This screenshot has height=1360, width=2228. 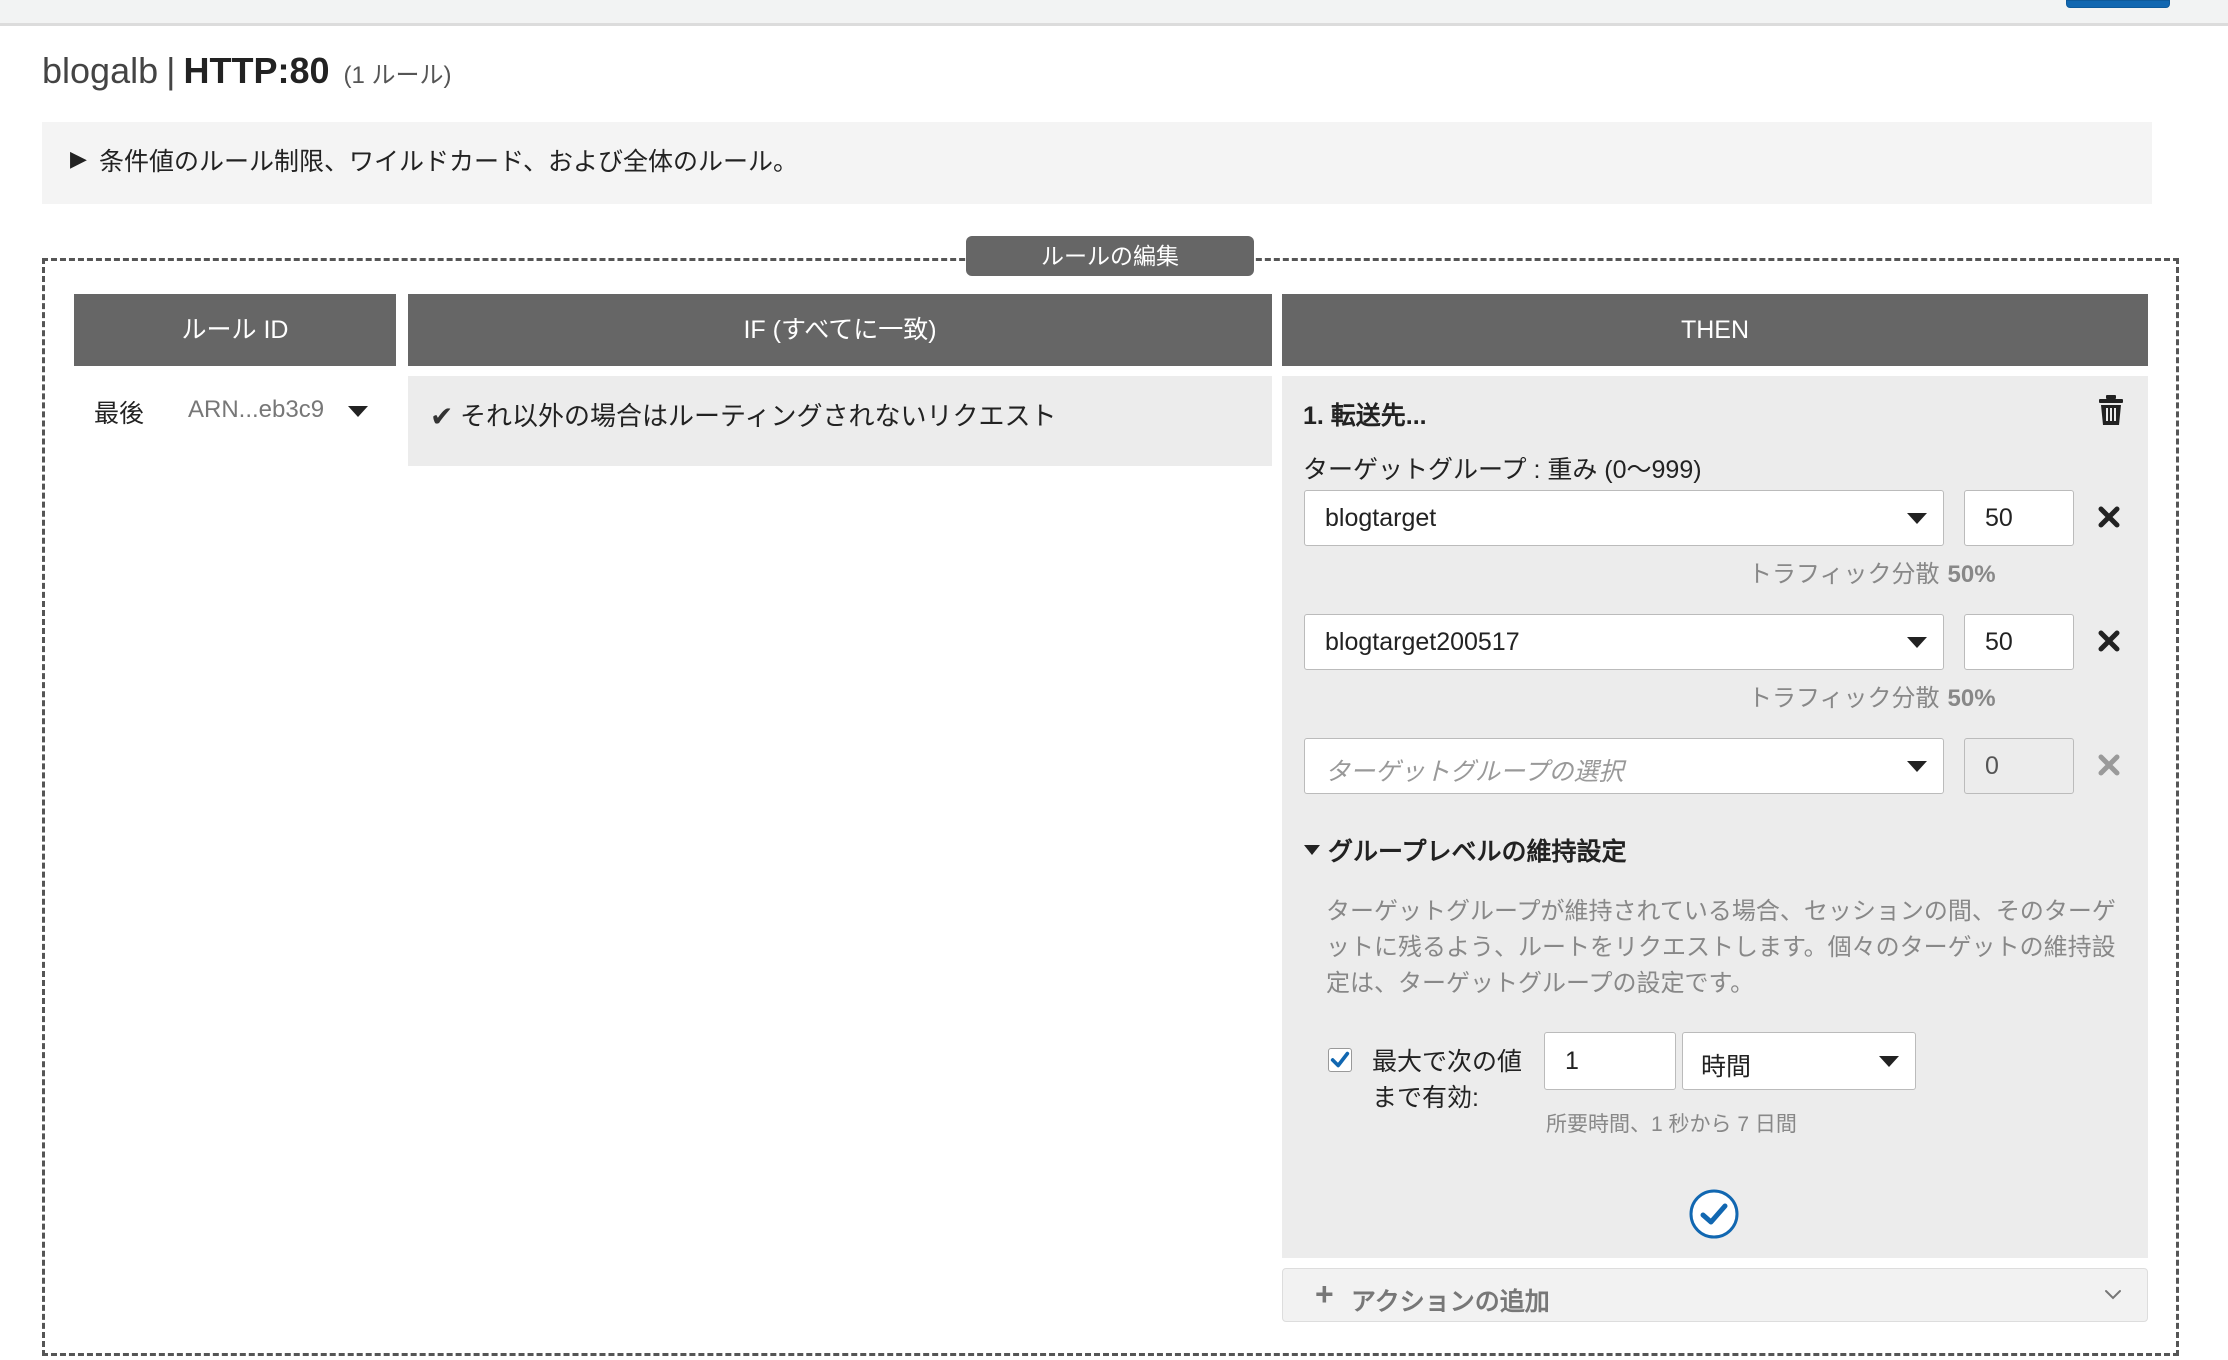 What do you see at coordinates (2019, 766) in the screenshot?
I see `target-weight-input-new: 0` at bounding box center [2019, 766].